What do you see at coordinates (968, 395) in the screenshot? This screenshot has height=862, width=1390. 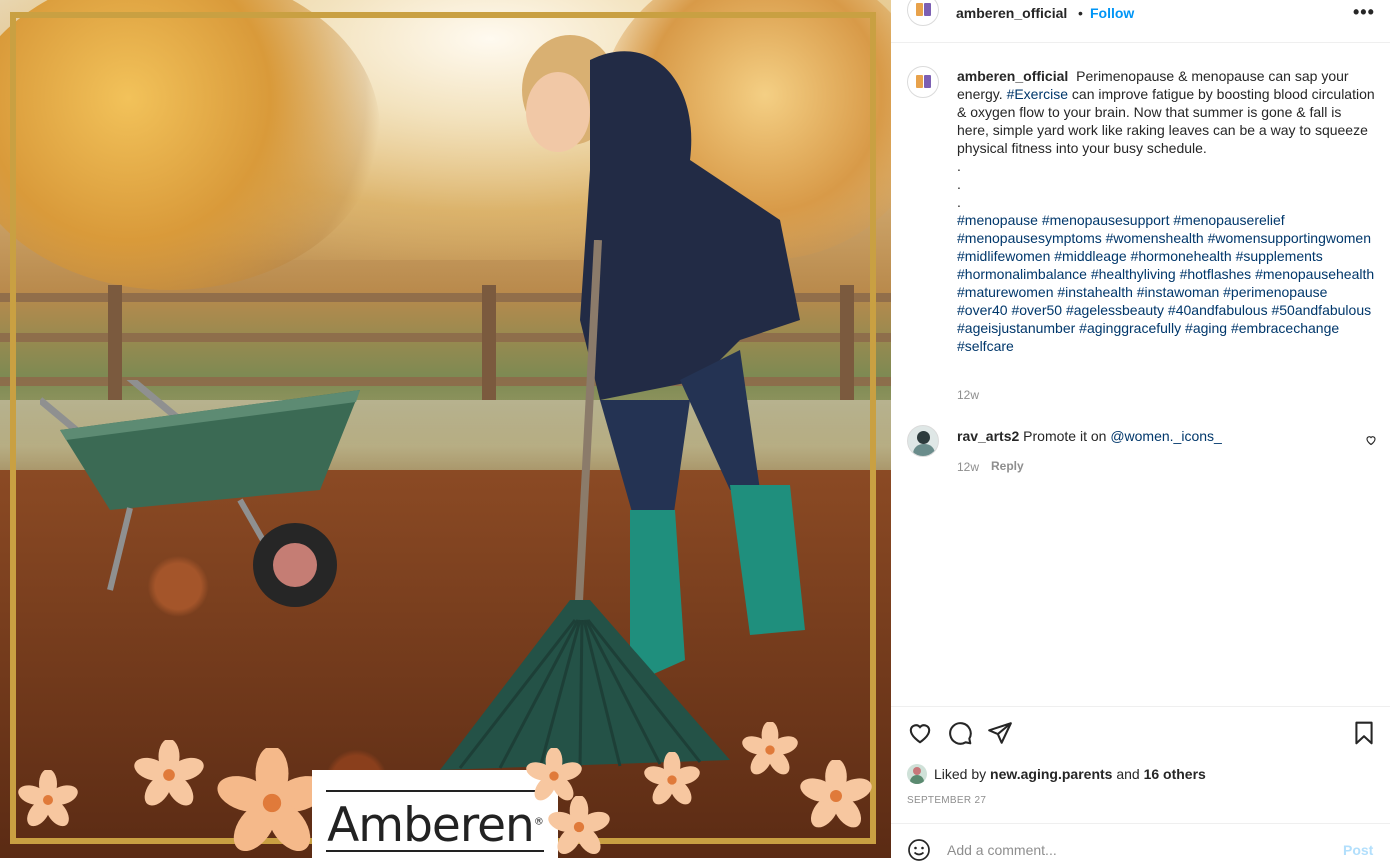 I see `caption-timestamp: 12w` at bounding box center [968, 395].